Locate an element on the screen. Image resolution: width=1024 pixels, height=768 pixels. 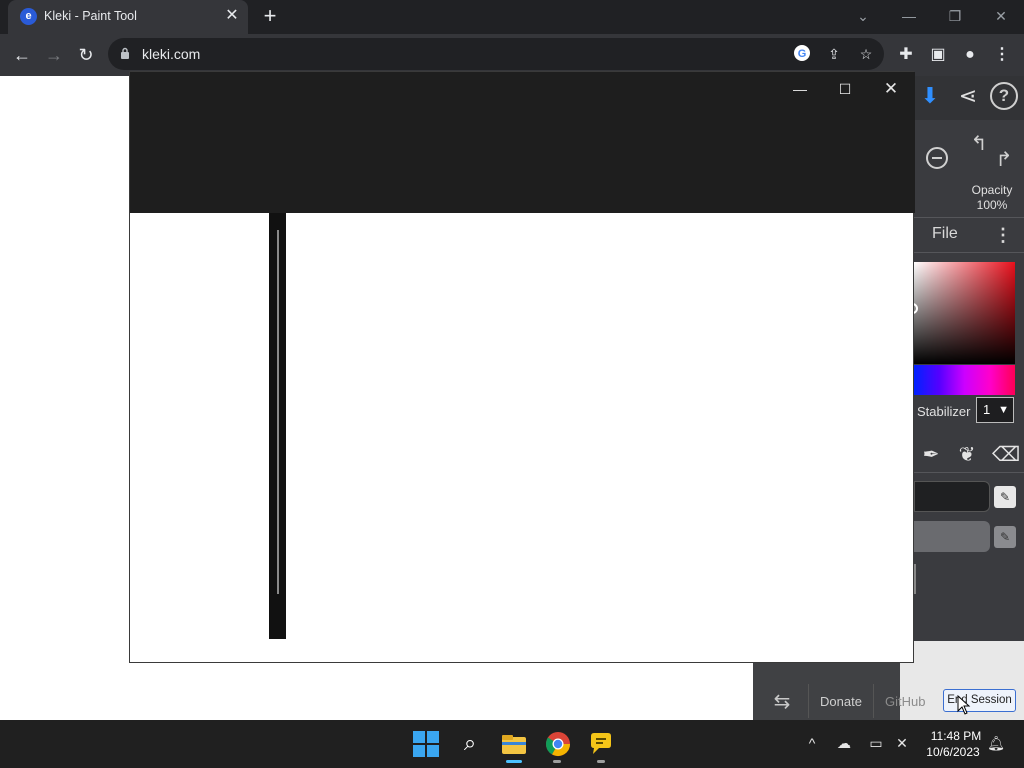
chevron-down-icon: ▼ is located at coordinates (1003, 410).